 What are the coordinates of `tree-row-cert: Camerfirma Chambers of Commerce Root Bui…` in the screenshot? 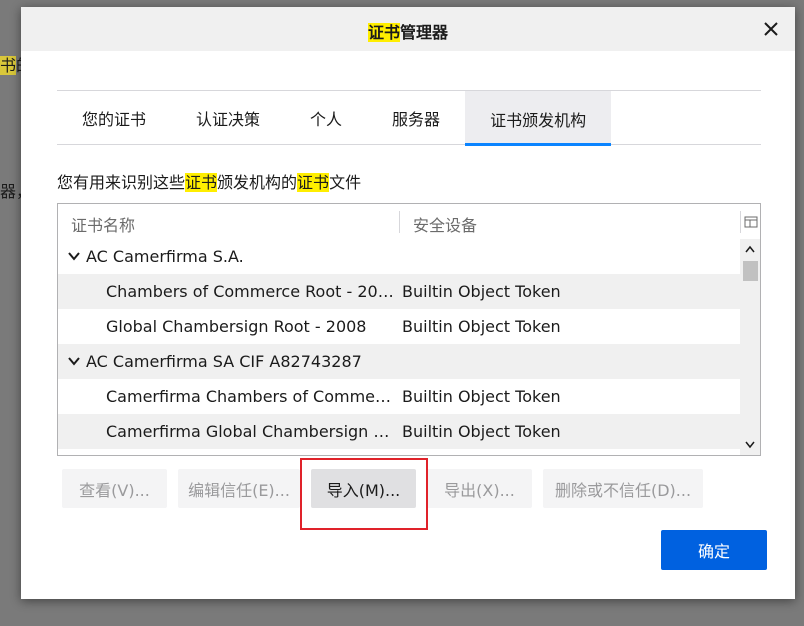 It's located at (399, 396).